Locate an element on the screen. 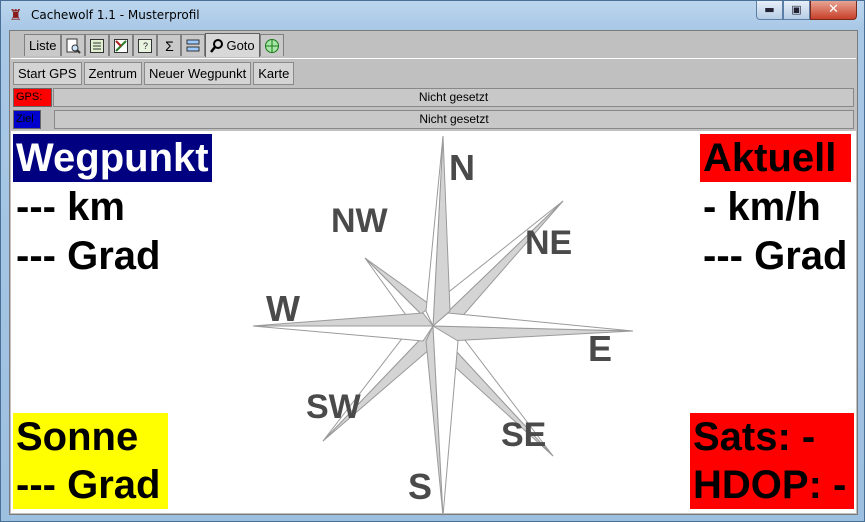 This screenshot has width=865, height=522. gps-label: GPS: is located at coordinates (32, 97).